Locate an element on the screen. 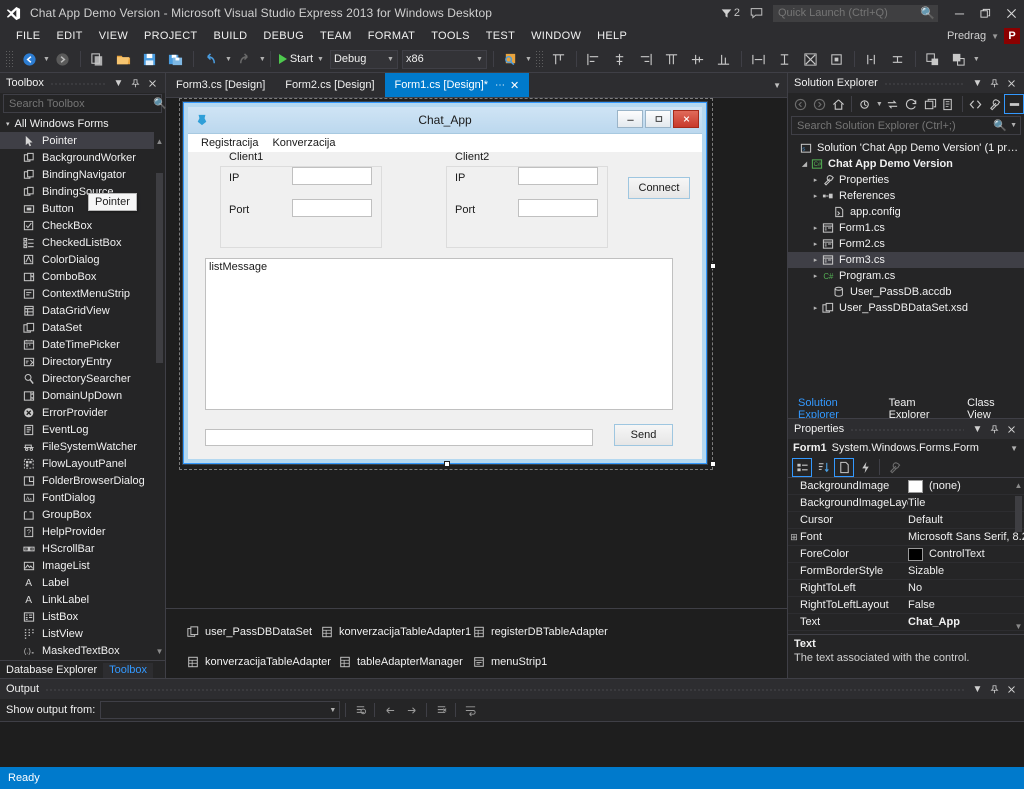  doc-tab-form3: Form3.cs [Design] is located at coordinates (221, 85).